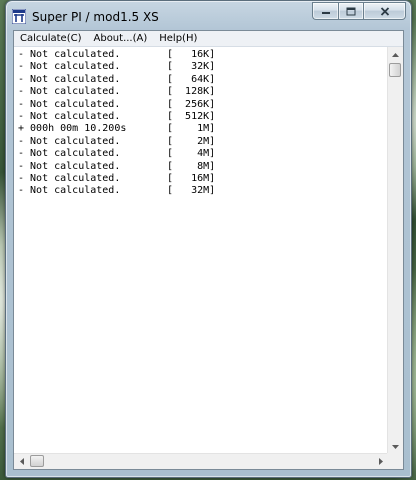  I want to click on result-line-64k: - Not calculated. [ 64K], so click(203, 80).